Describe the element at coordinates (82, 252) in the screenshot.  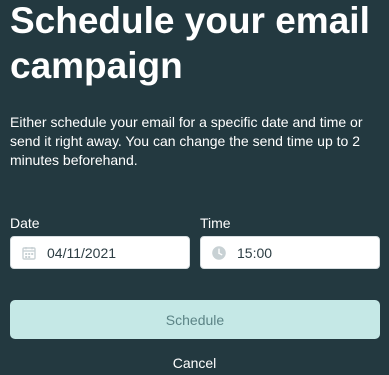
I see `date-value: 04/11/2021` at that location.